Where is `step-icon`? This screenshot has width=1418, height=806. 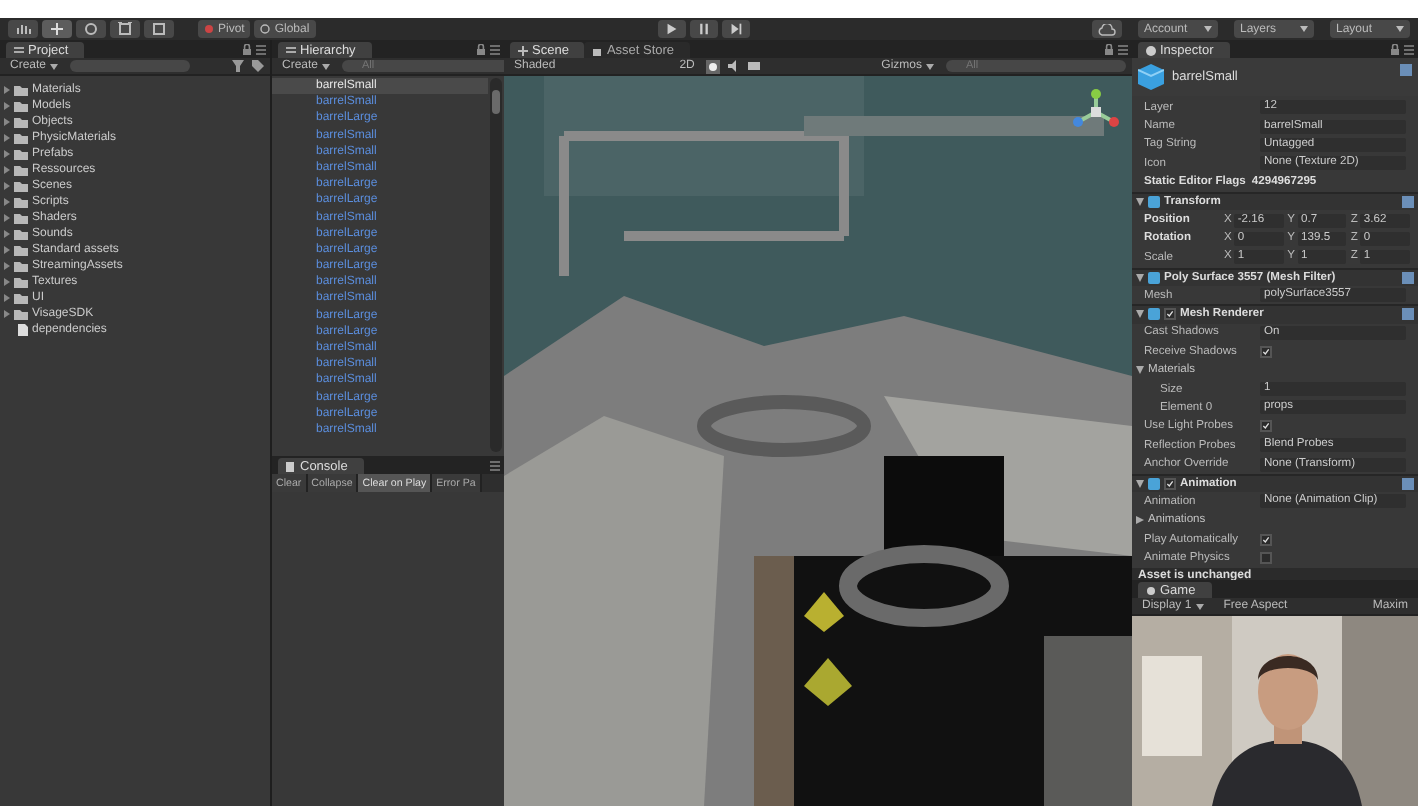
step-icon is located at coordinates (735, 29).